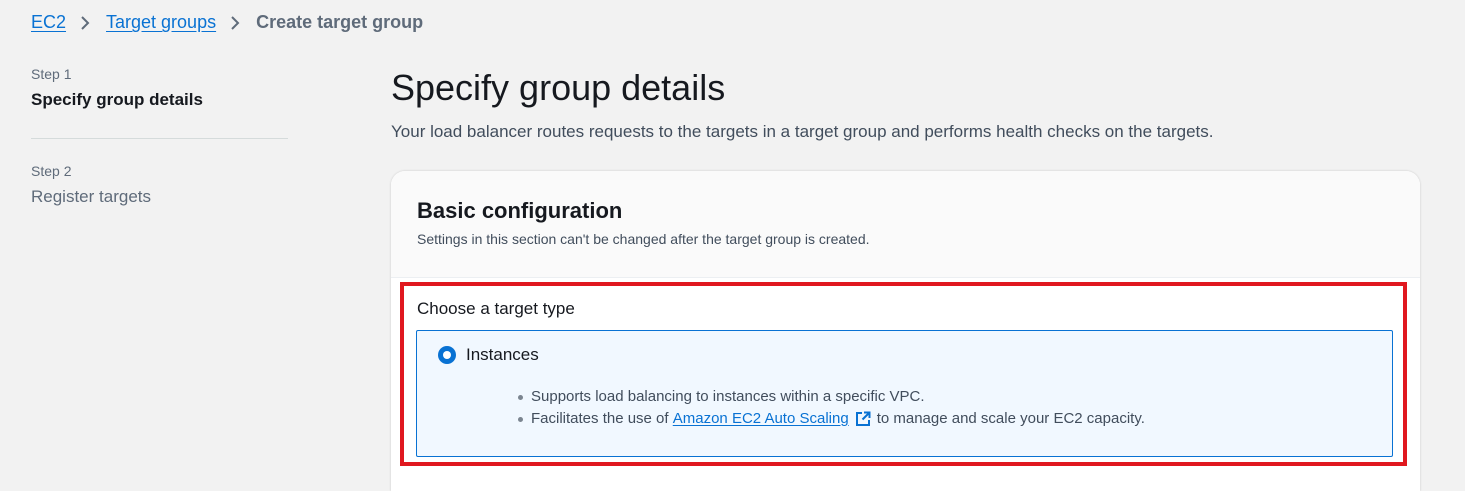 This screenshot has width=1465, height=491. I want to click on step-1-number: Step 1, so click(51, 74).